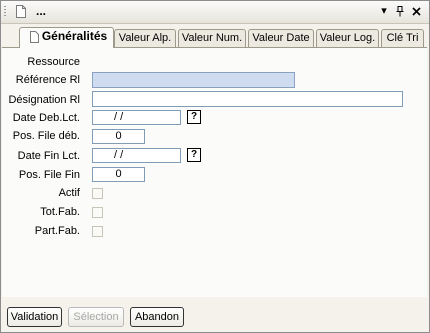 The image size is (430, 333). I want to click on date-fin-label: Date Fin Lct., so click(48, 156).